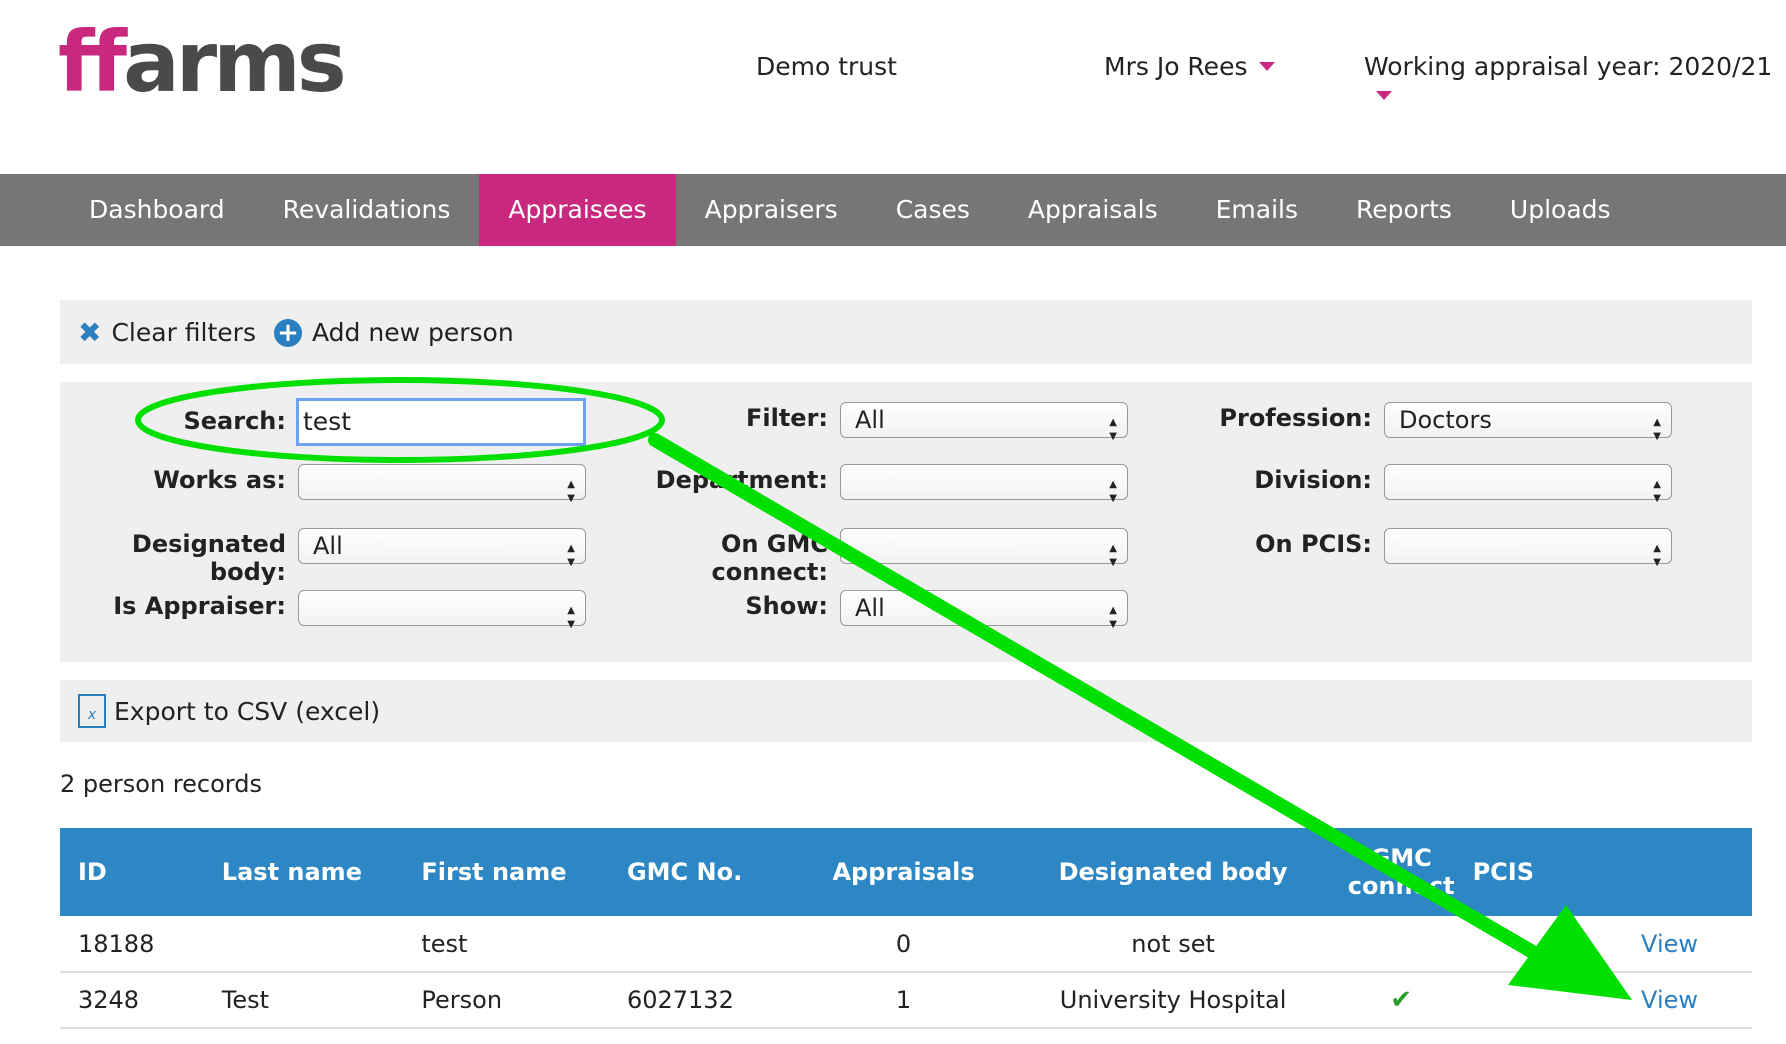  What do you see at coordinates (506, 944) in the screenshot?
I see `cell-first-name: test` at bounding box center [506, 944].